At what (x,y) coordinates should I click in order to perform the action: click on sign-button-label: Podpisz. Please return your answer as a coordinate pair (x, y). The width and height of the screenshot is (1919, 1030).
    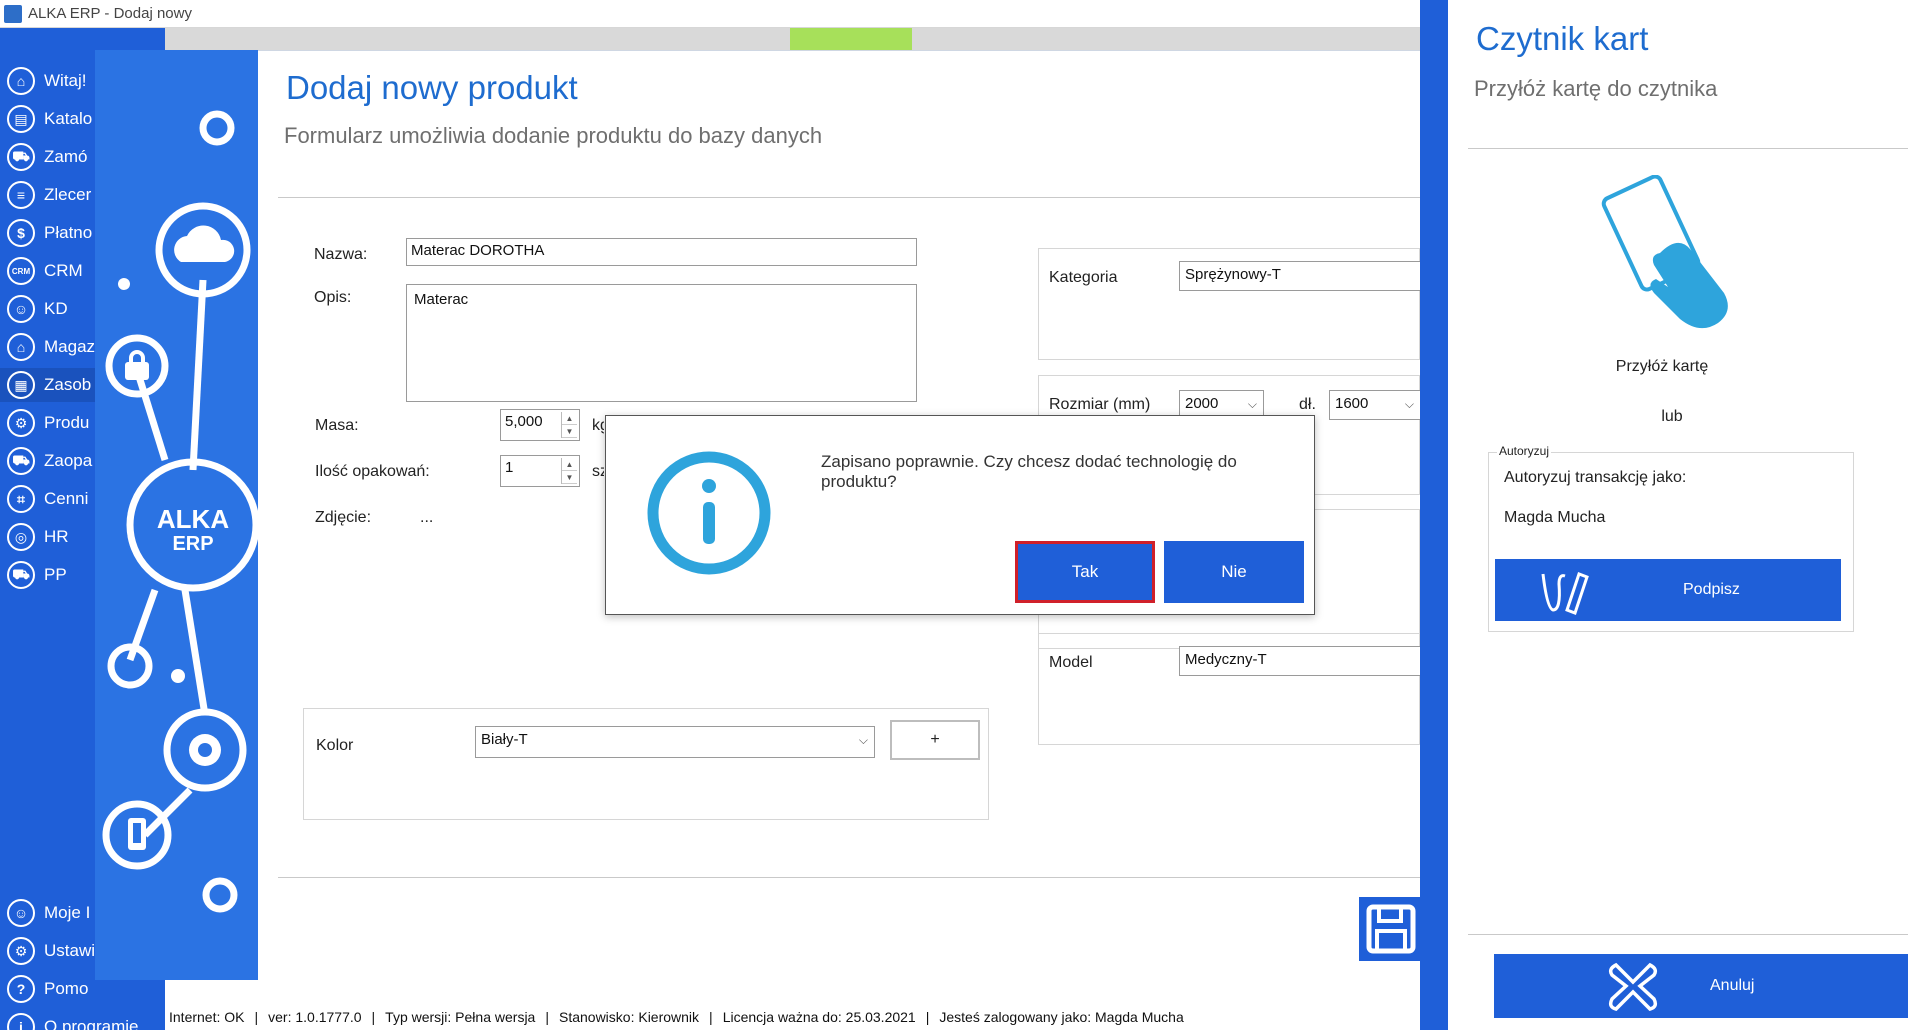
    Looking at the image, I should click on (1711, 589).